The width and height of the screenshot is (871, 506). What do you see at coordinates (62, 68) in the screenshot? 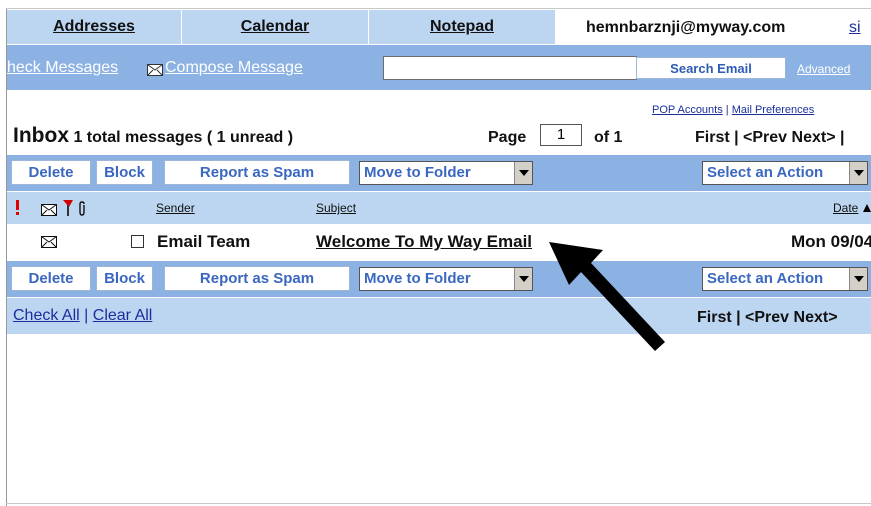
I see `check-messages-link: heck Messages` at bounding box center [62, 68].